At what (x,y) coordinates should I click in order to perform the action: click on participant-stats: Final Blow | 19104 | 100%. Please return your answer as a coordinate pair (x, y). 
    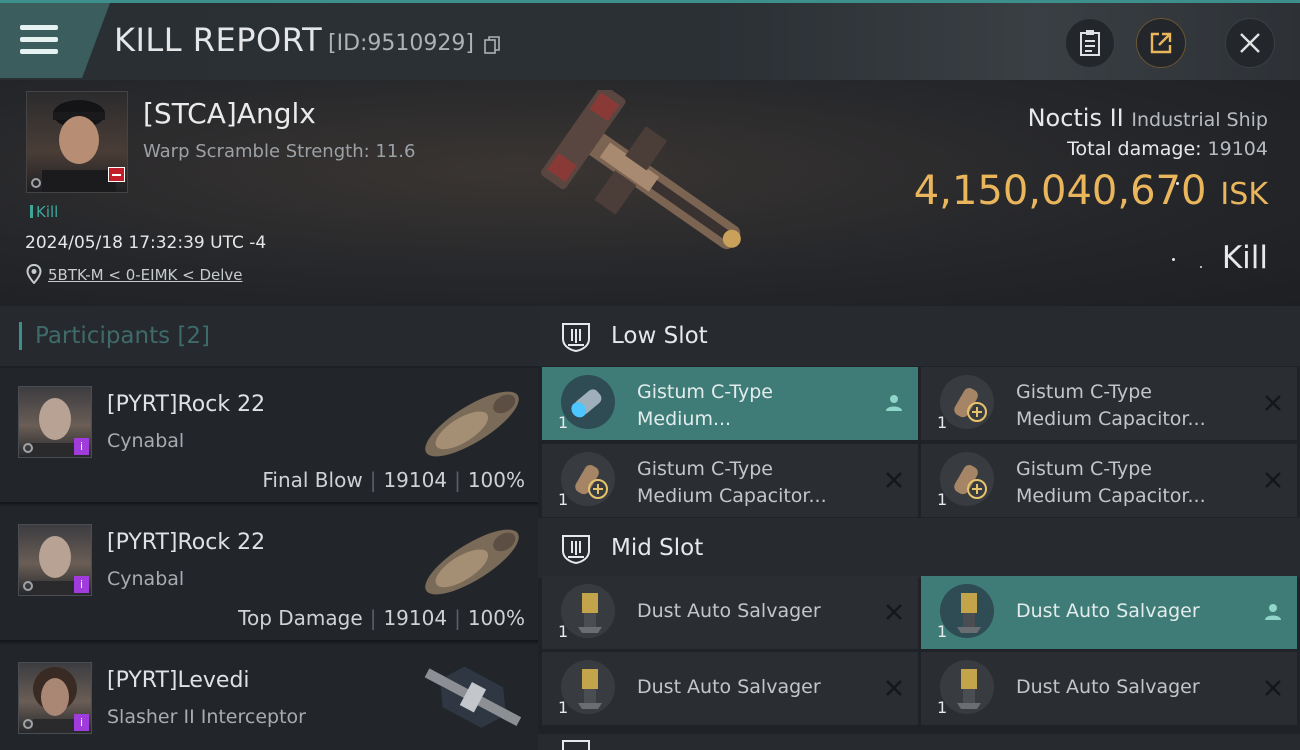
    Looking at the image, I should click on (393, 480).